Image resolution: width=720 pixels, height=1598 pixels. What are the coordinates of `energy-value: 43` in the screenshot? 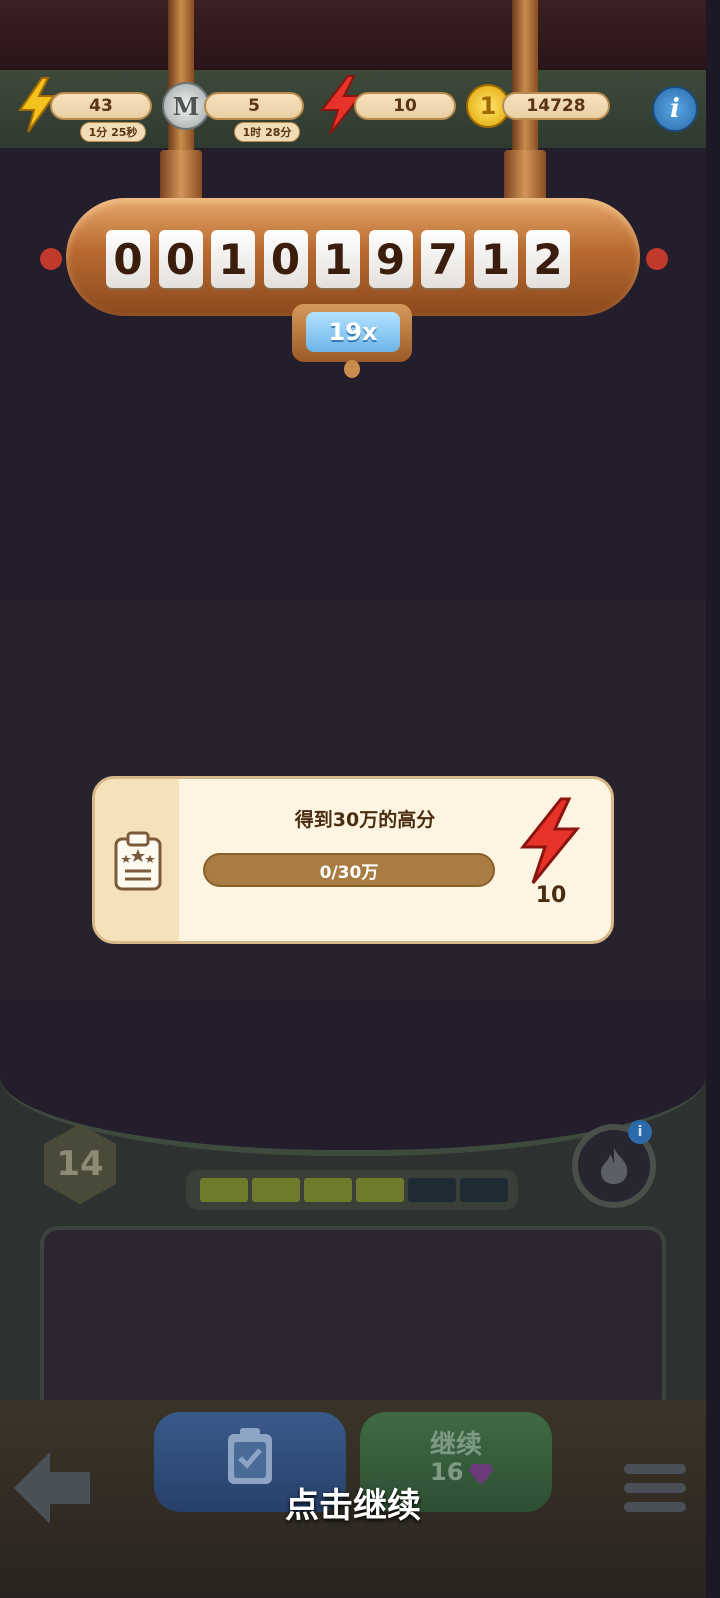 It's located at (101, 106).